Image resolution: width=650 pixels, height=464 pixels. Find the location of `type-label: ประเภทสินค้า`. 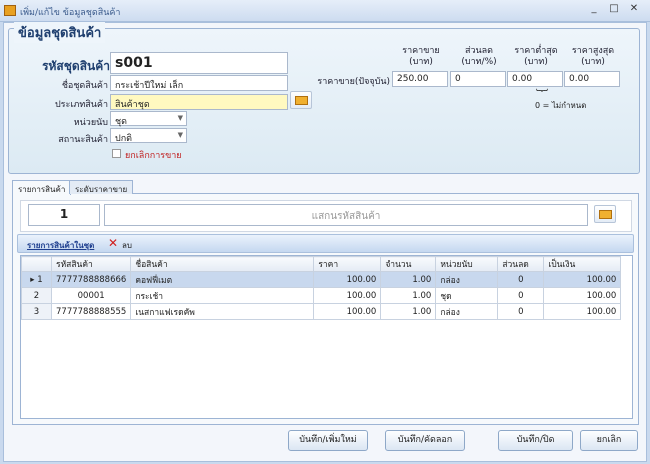

type-label: ประเภทสินค้า is located at coordinates (81, 105).